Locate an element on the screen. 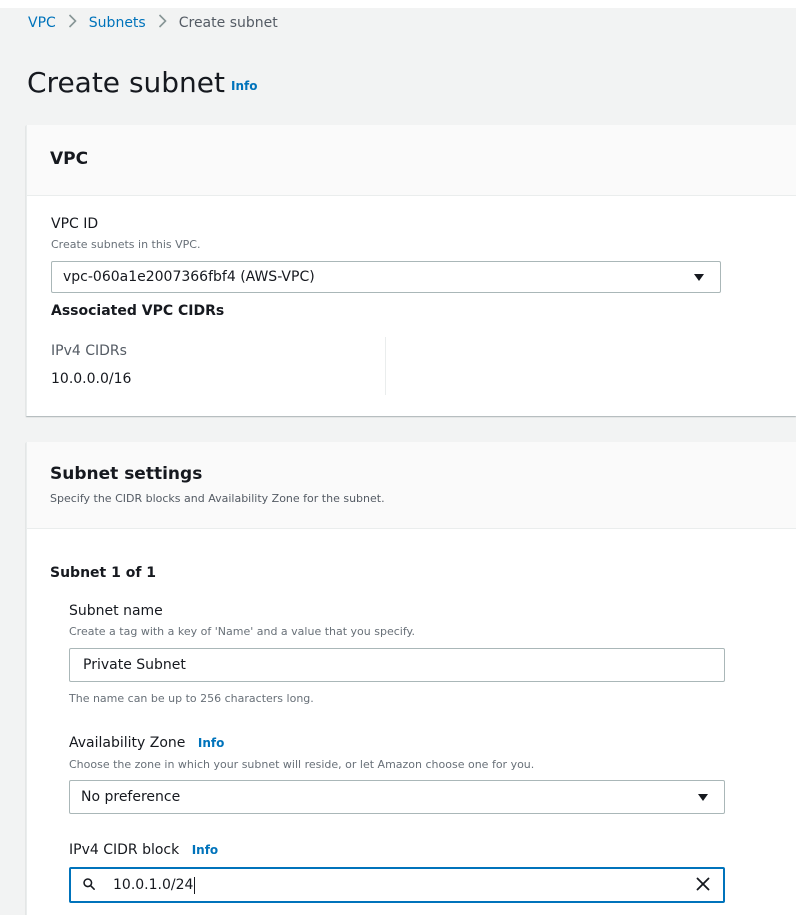 The width and height of the screenshot is (796, 915). search-icon is located at coordinates (89, 884).